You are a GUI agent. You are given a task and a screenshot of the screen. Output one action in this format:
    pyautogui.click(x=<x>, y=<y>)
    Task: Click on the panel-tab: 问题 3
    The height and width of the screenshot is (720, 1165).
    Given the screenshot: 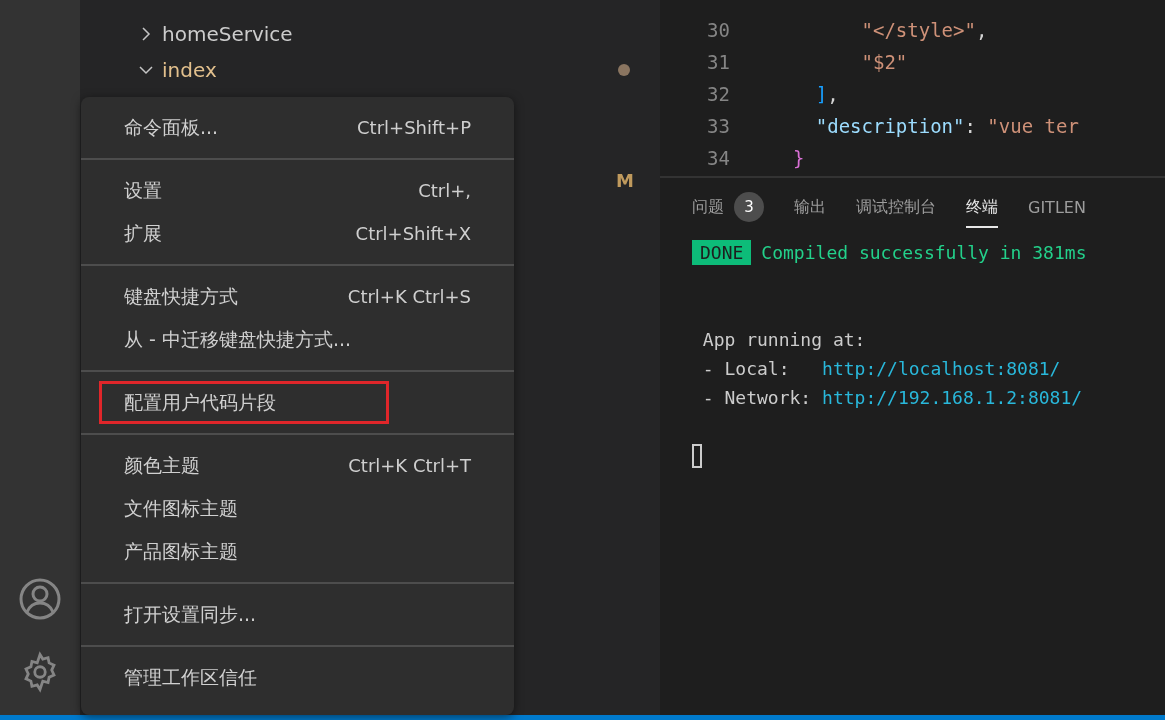 What is the action you would take?
    pyautogui.click(x=728, y=208)
    